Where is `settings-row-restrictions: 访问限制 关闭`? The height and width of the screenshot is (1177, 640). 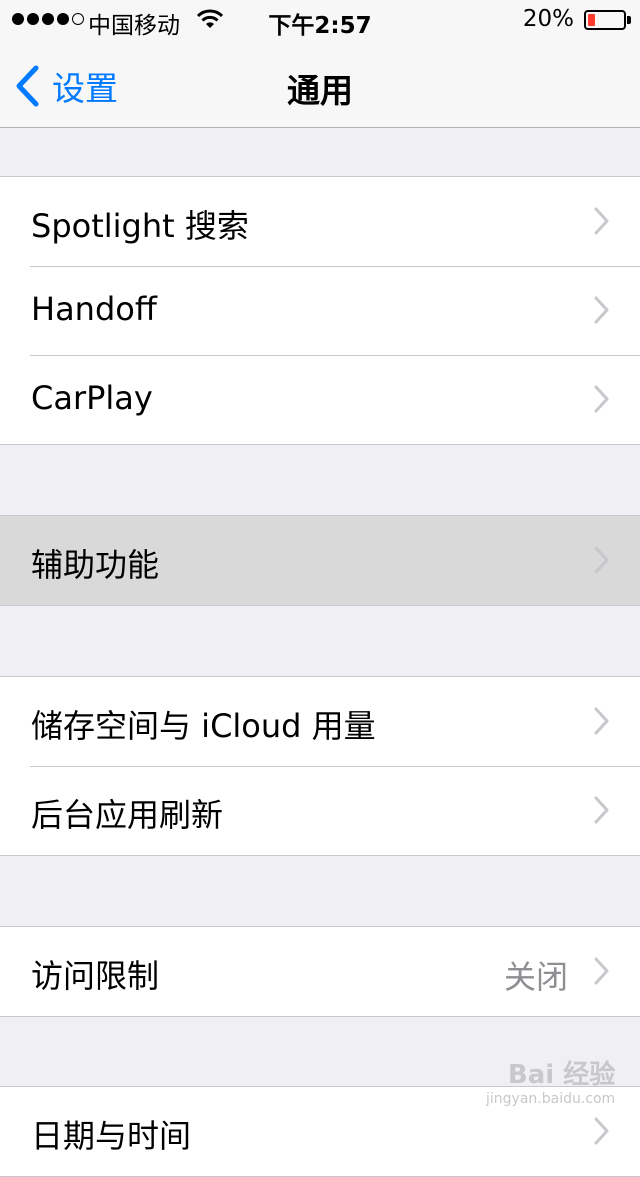 settings-row-restrictions: 访问限制 关闭 is located at coordinates (320, 971).